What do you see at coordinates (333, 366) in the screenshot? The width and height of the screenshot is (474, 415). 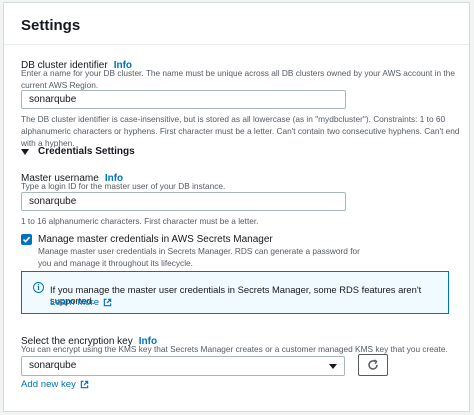 I see `chevron-down-icon` at bounding box center [333, 366].